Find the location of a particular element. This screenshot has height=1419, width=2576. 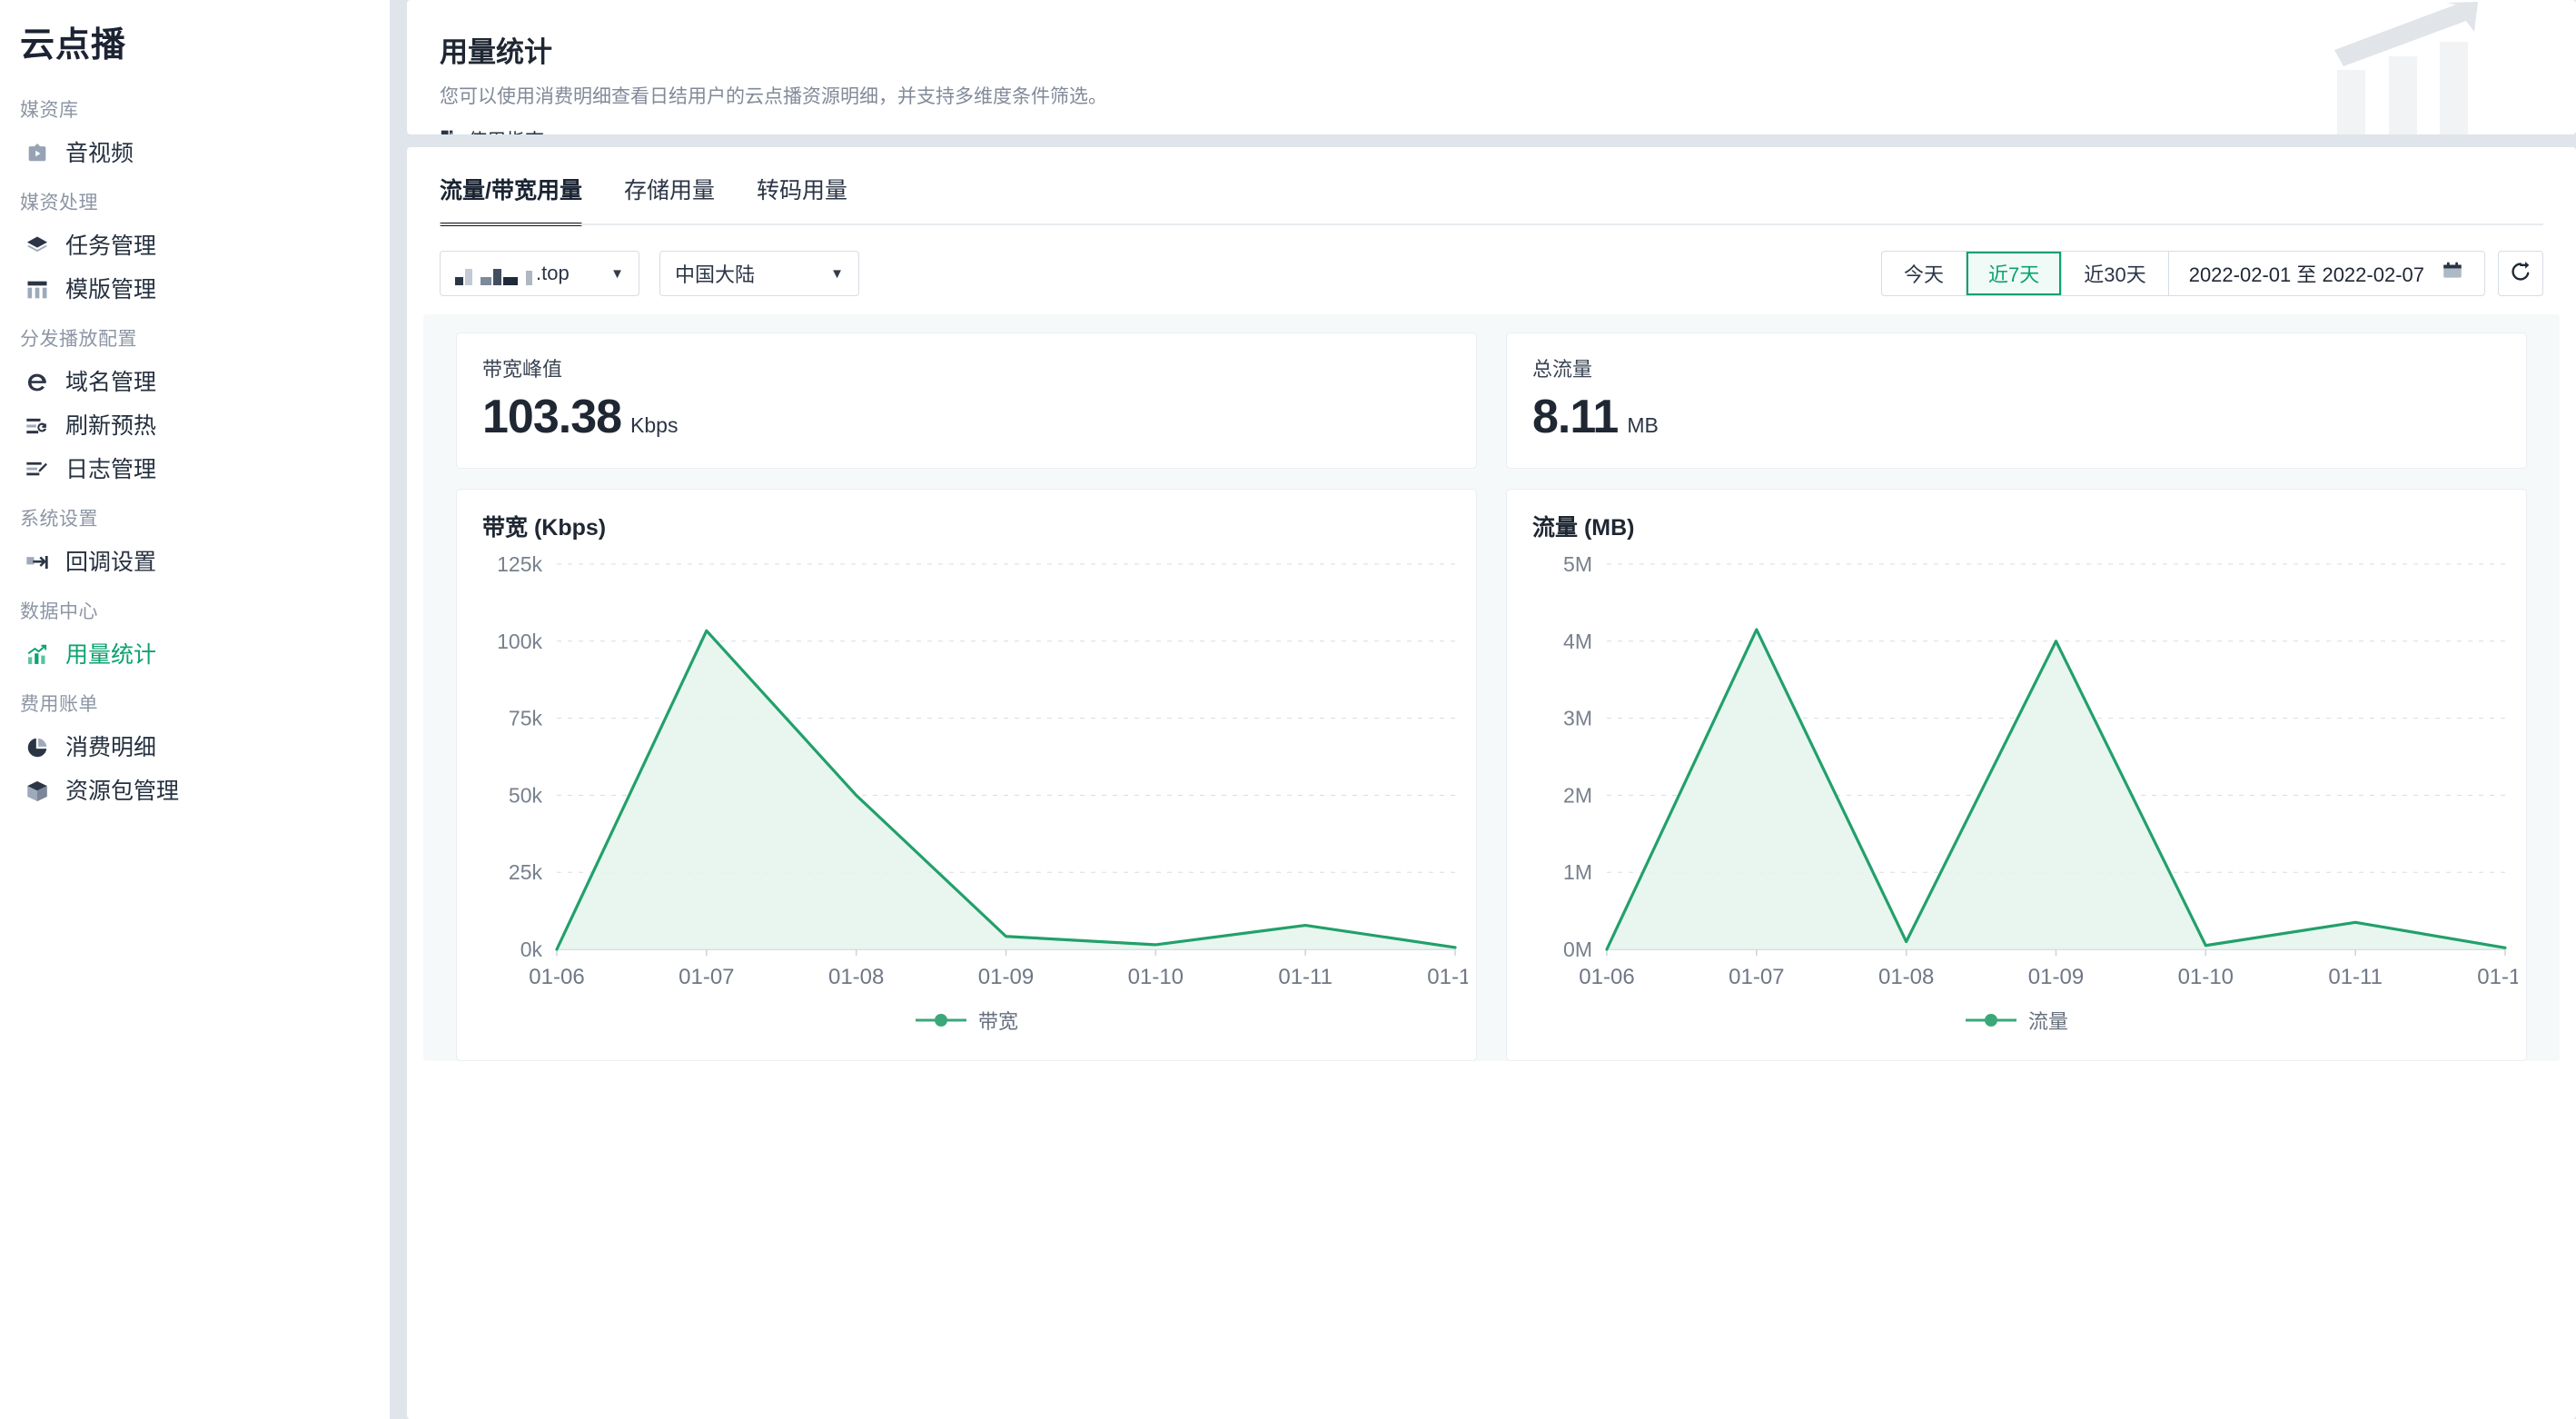

chevron-down-icon: ▼ is located at coordinates (837, 273).